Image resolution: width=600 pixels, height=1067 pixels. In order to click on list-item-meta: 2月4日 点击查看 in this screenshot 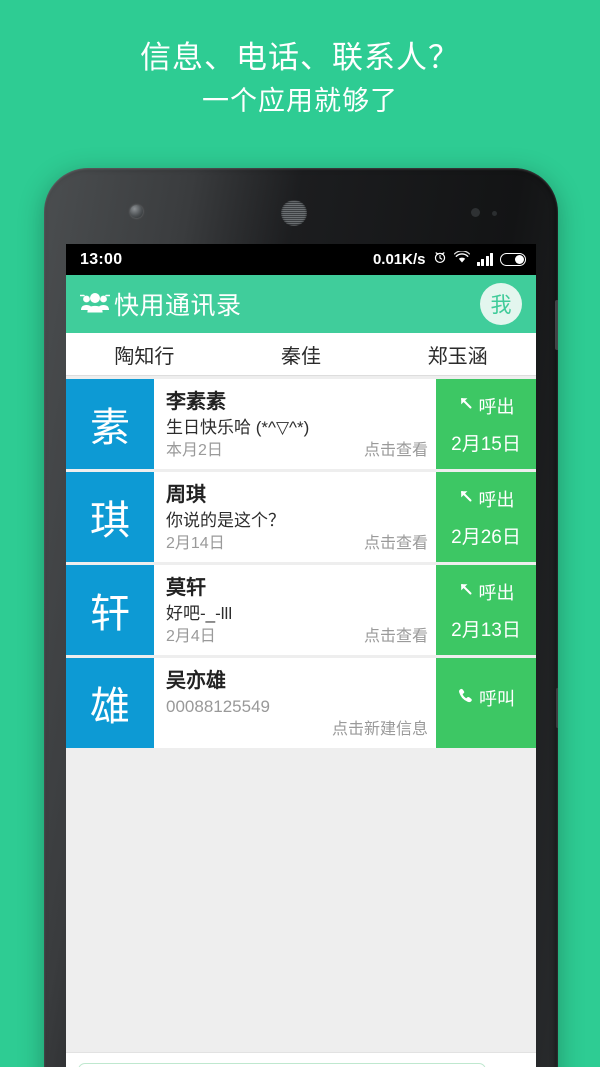, I will do `click(297, 637)`.